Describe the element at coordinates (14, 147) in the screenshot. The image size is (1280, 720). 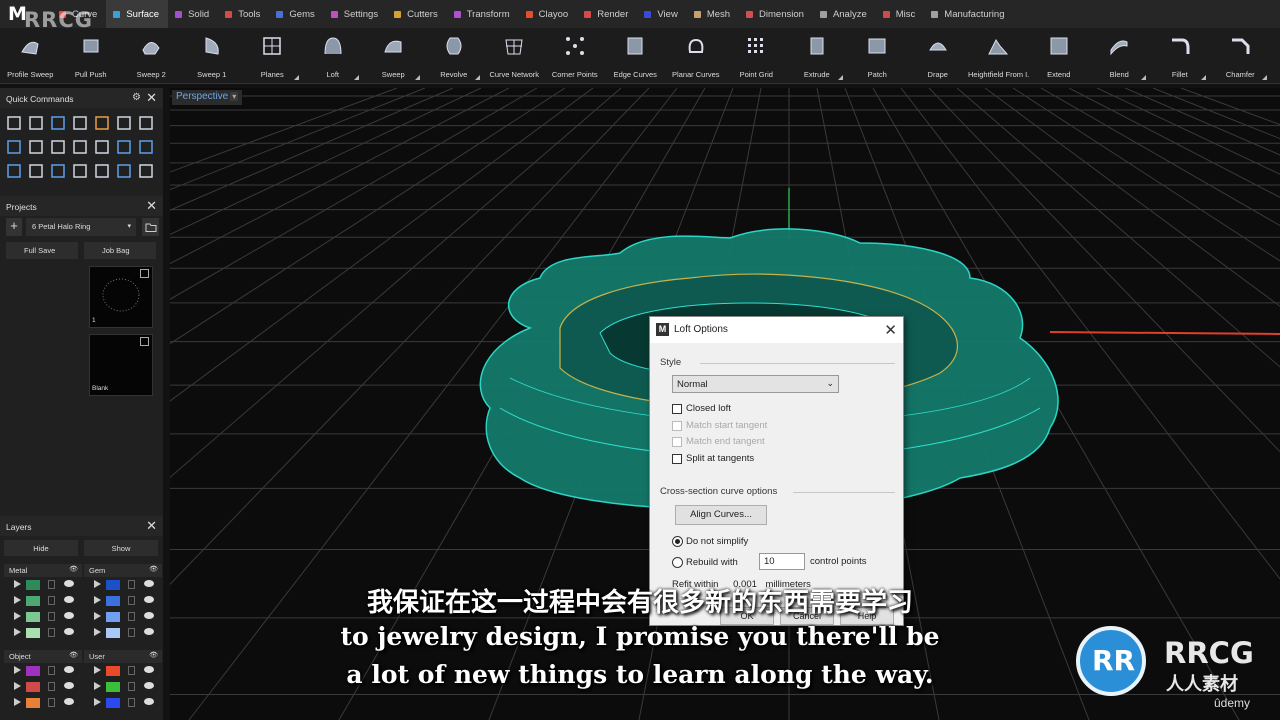
I see `join-icon` at that location.